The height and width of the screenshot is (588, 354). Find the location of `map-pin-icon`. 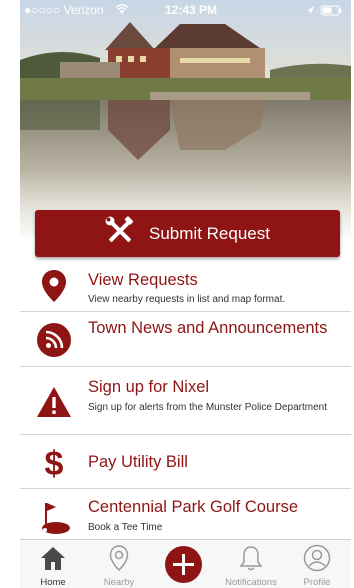

map-pin-icon is located at coordinates (54, 286).